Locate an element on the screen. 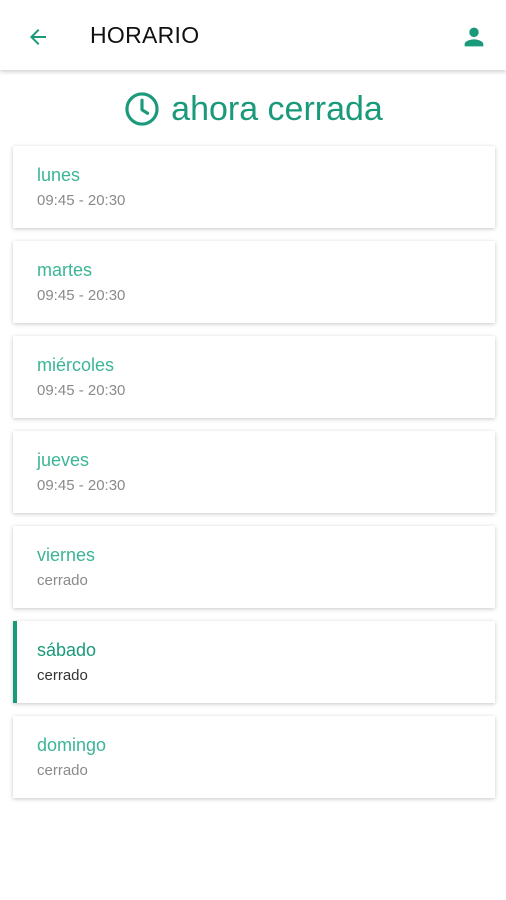 The width and height of the screenshot is (506, 900). app-bar: HORARIO is located at coordinates (253, 35).